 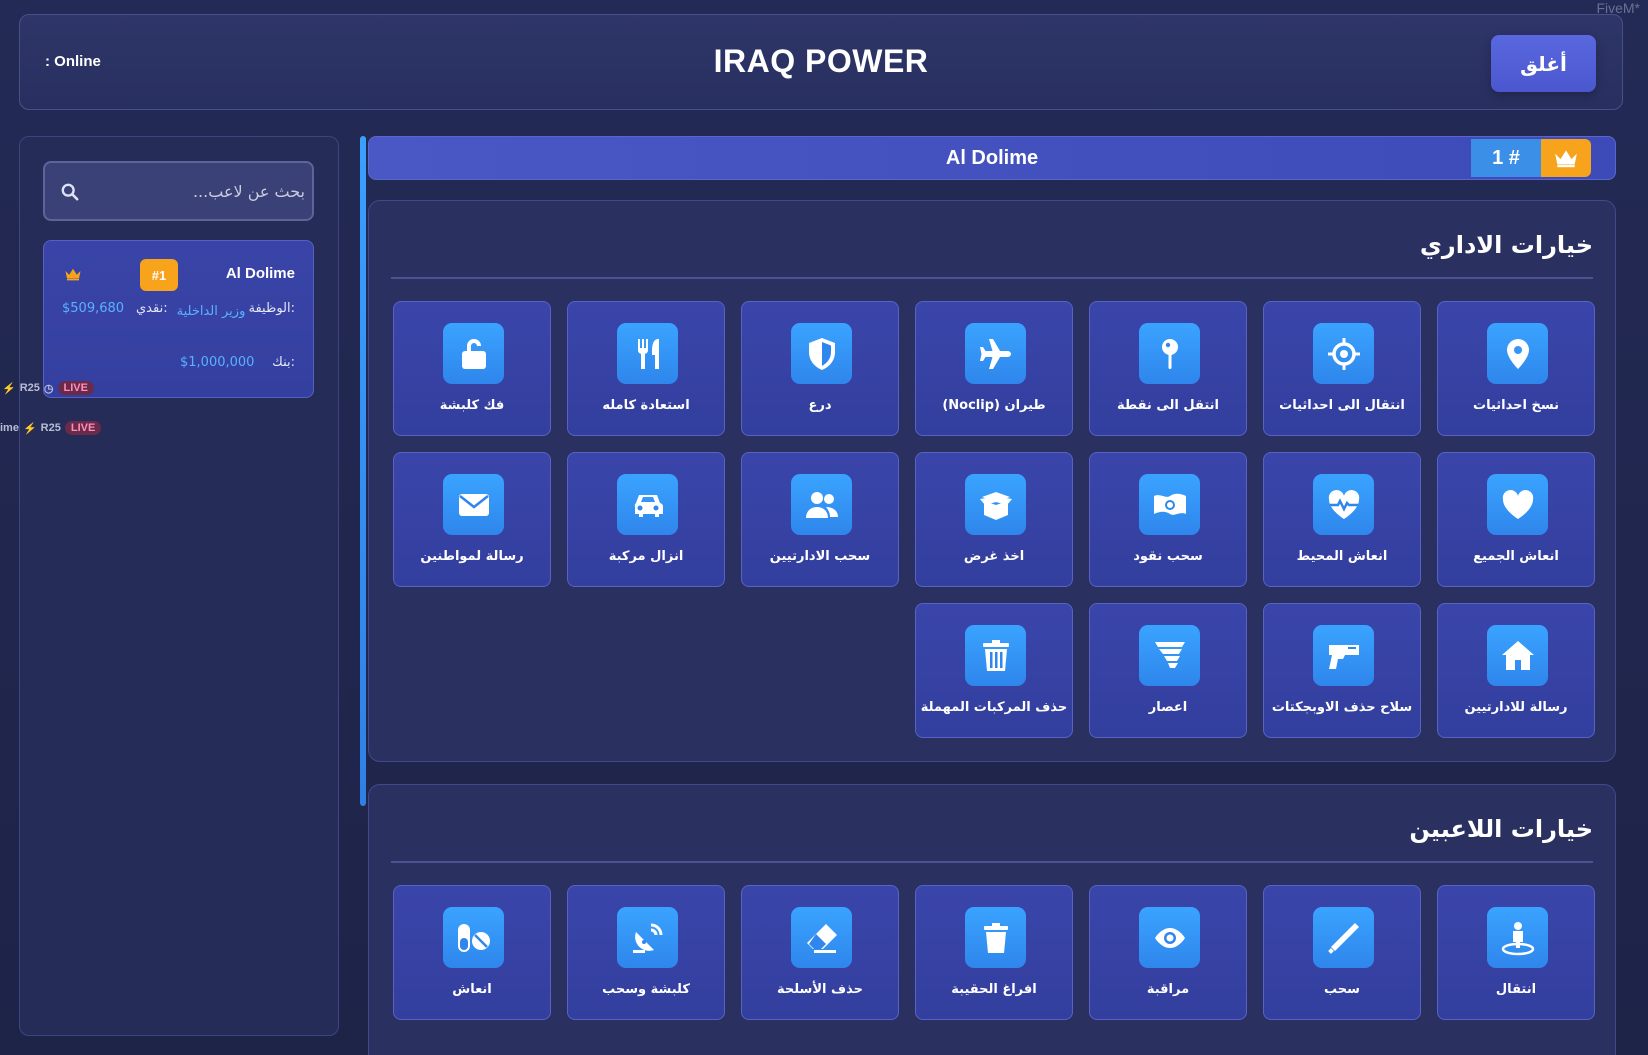 What do you see at coordinates (472, 556) in the screenshot?
I see `tile-label: رسالة لمواطنين` at bounding box center [472, 556].